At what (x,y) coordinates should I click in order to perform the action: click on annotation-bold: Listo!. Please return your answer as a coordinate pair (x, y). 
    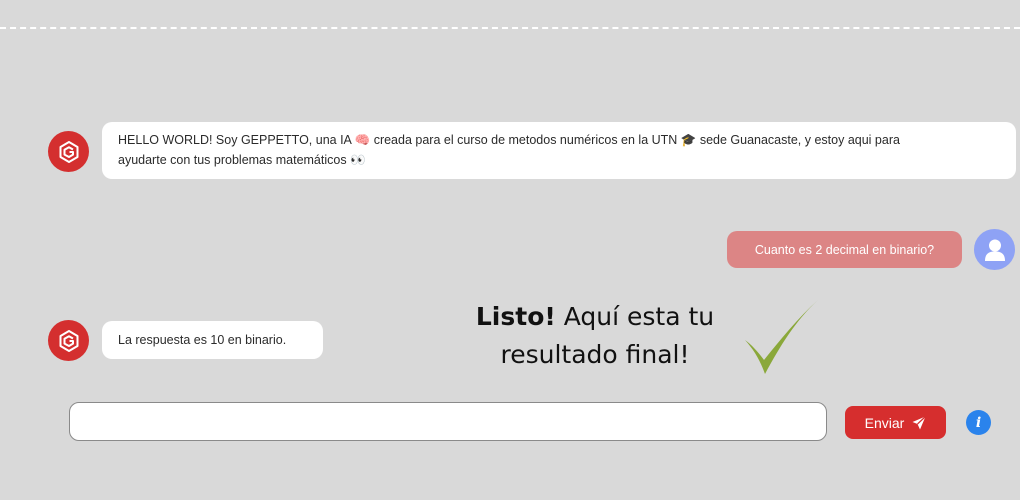
    Looking at the image, I should click on (515, 316).